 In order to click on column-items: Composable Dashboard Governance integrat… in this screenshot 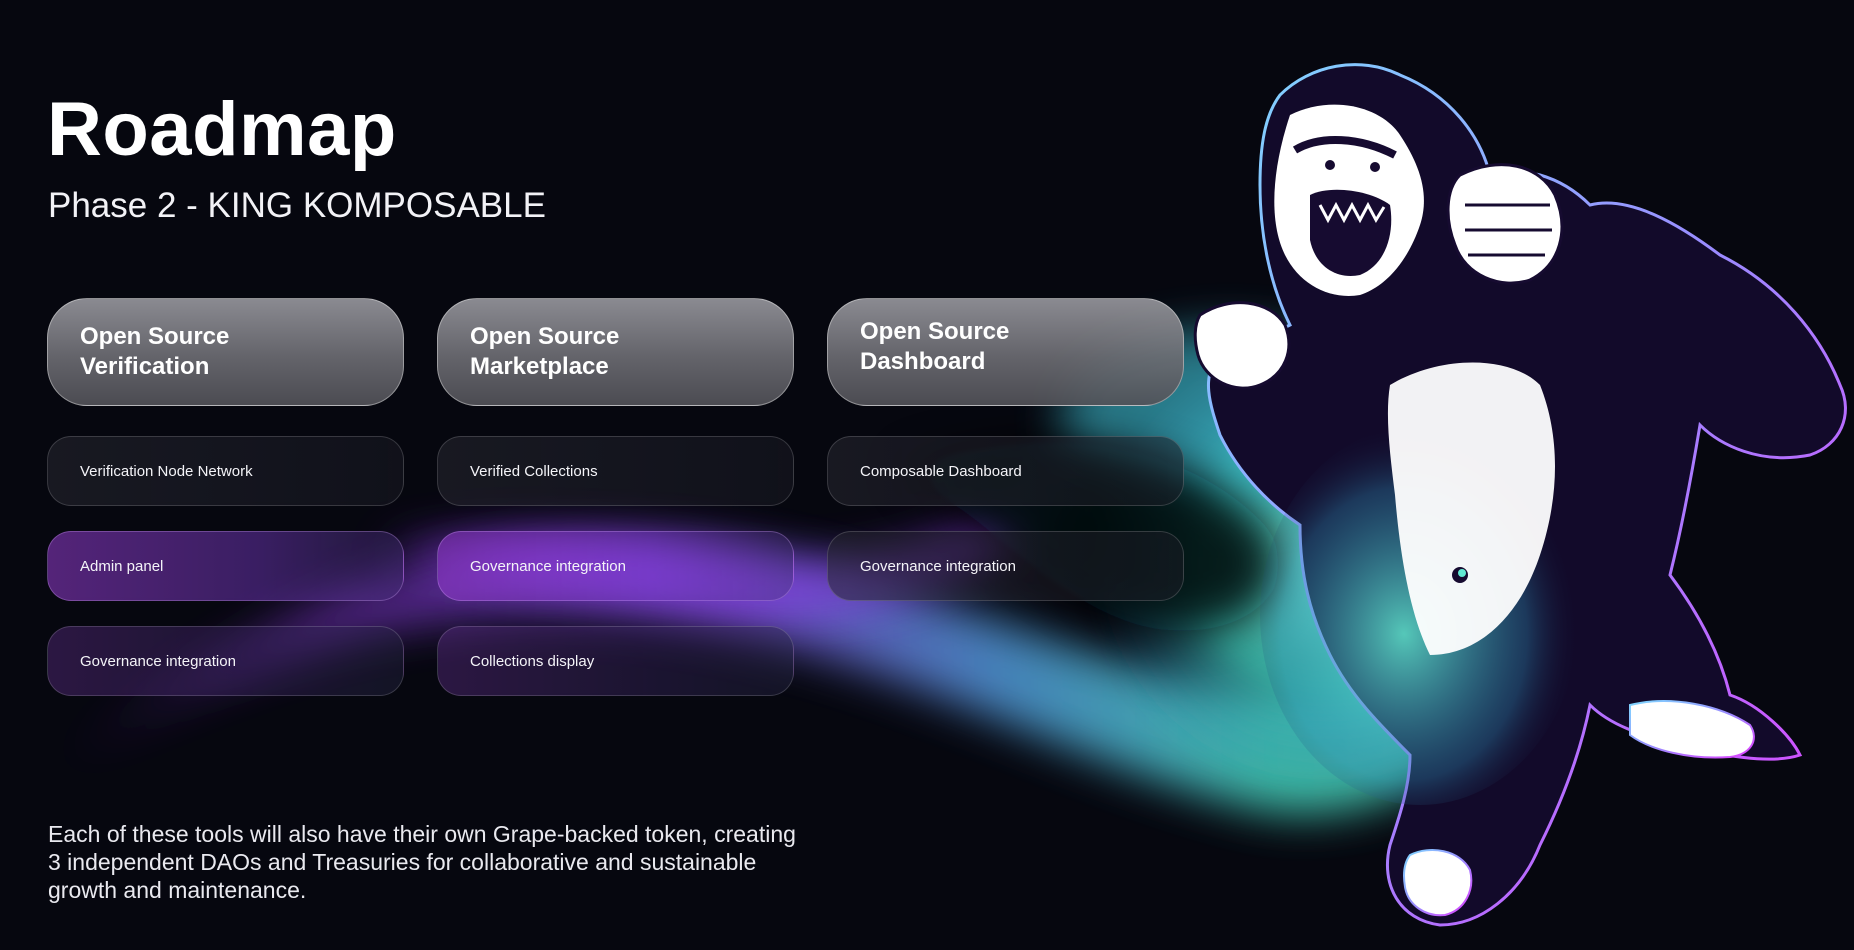, I will do `click(1005, 518)`.